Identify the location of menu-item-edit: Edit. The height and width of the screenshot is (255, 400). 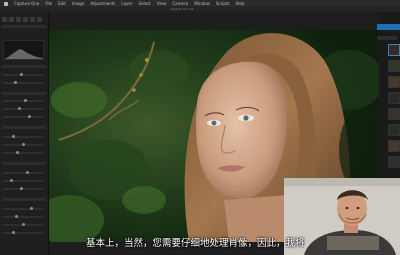
(62, 3).